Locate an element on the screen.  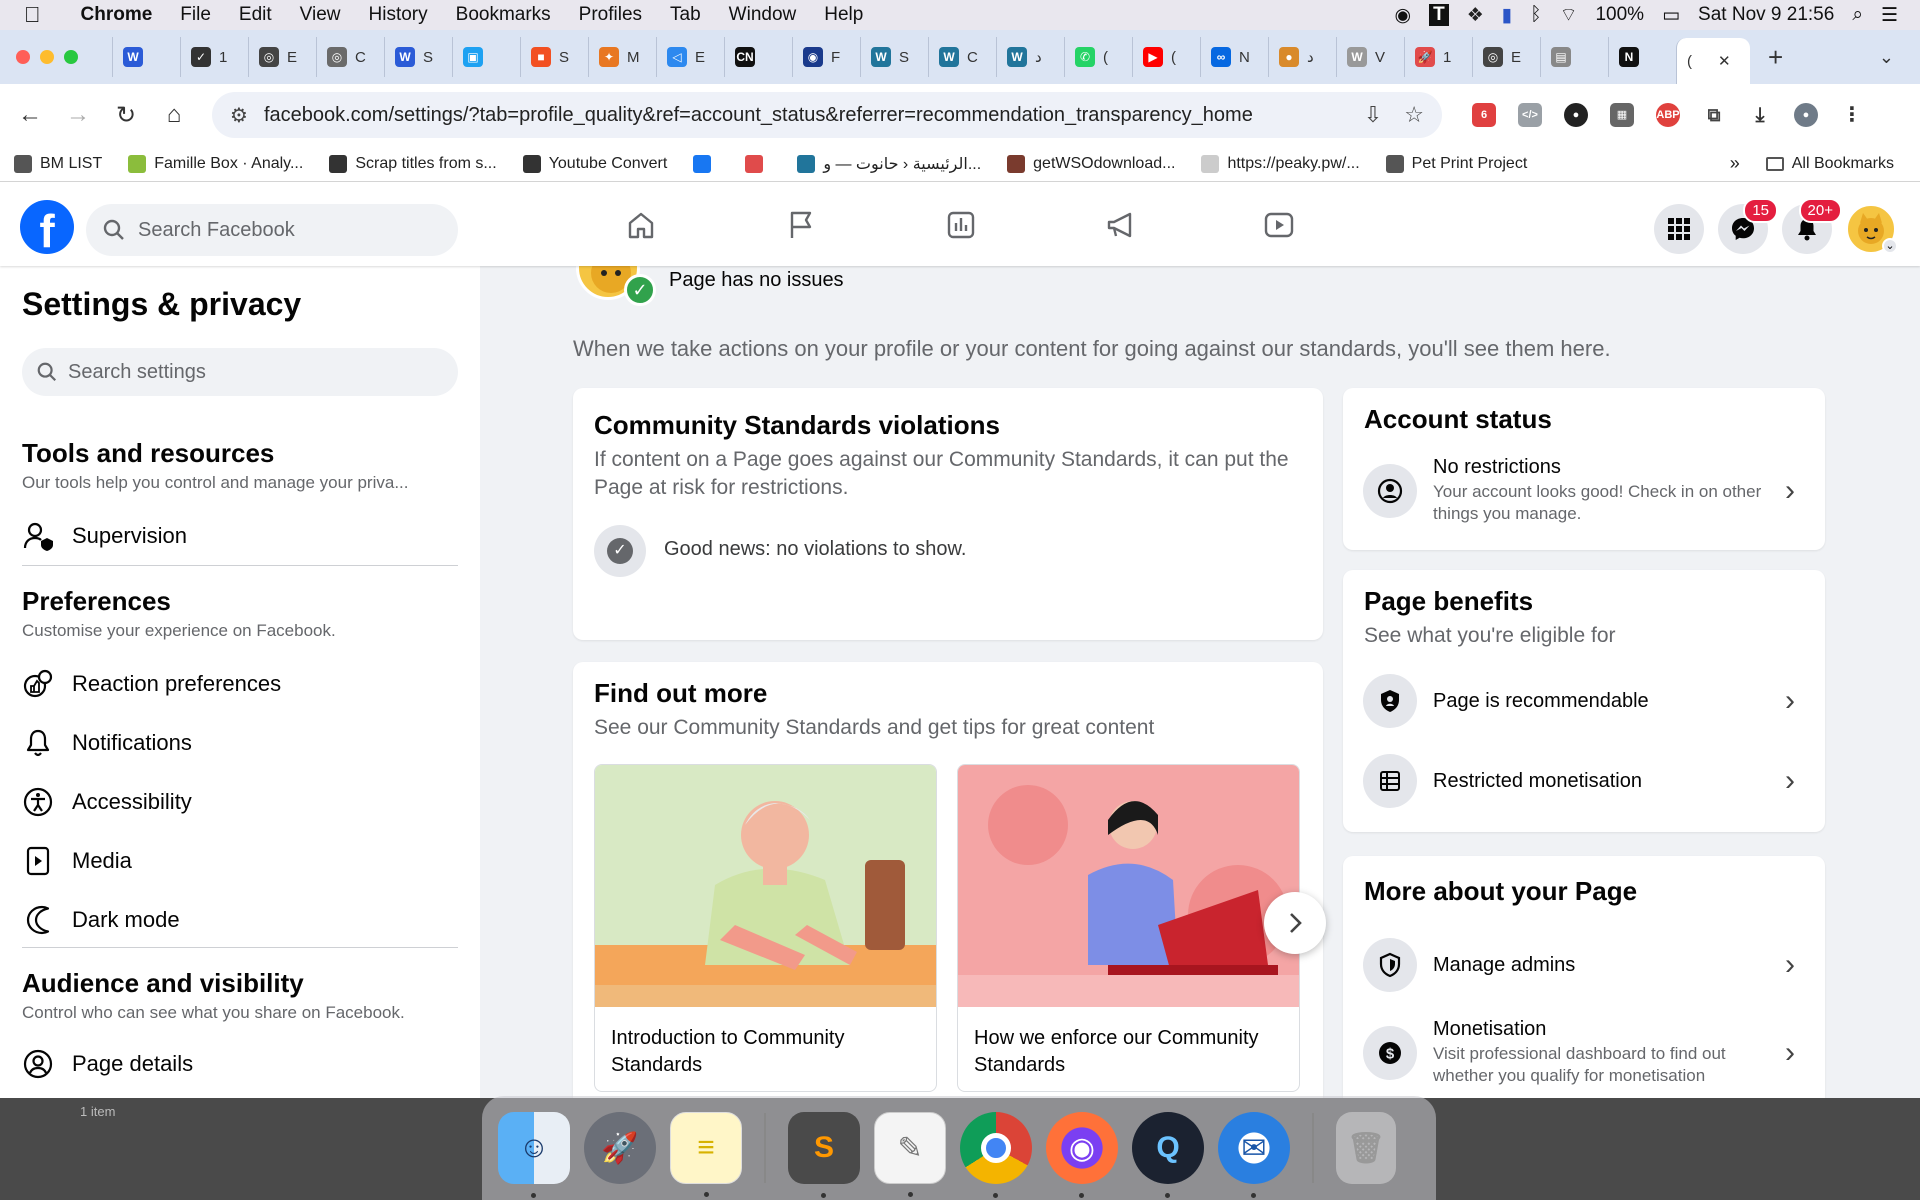
resource-card-enforce: How we enforce our Community Standards is located at coordinates (1128, 928).